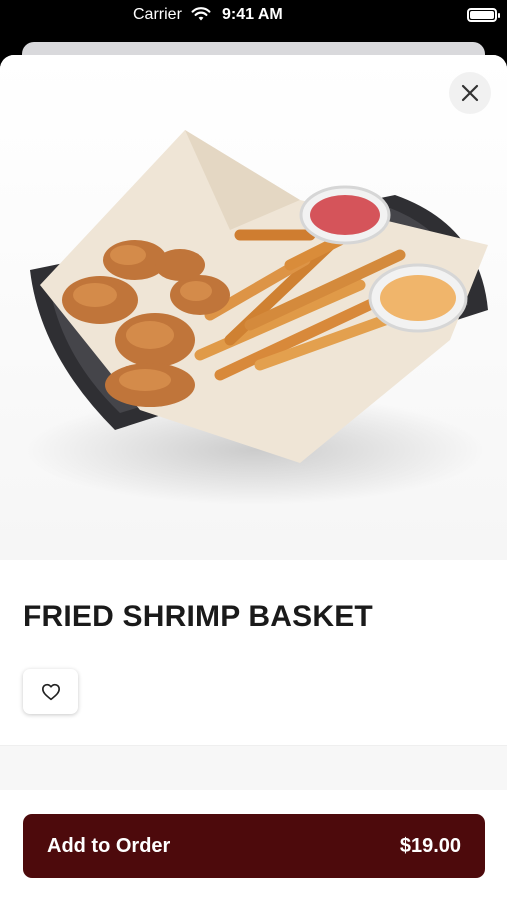 This screenshot has height=900, width=507. I want to click on carrier-label: Carrier, so click(157, 14).